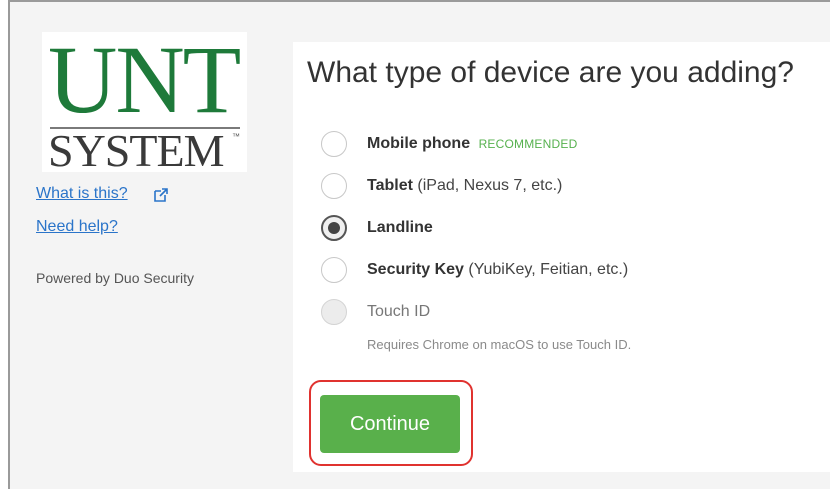 This screenshot has height=491, width=830. I want to click on logo-trademark: ™, so click(236, 136).